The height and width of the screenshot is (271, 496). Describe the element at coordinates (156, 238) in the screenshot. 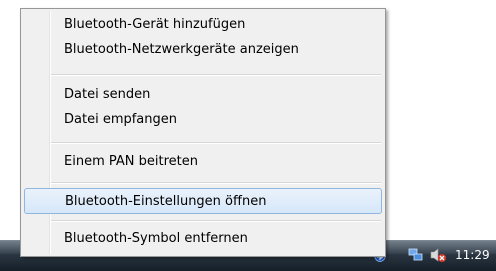

I see `menu-item-label: Bluetooth-Symbol entfernen` at that location.